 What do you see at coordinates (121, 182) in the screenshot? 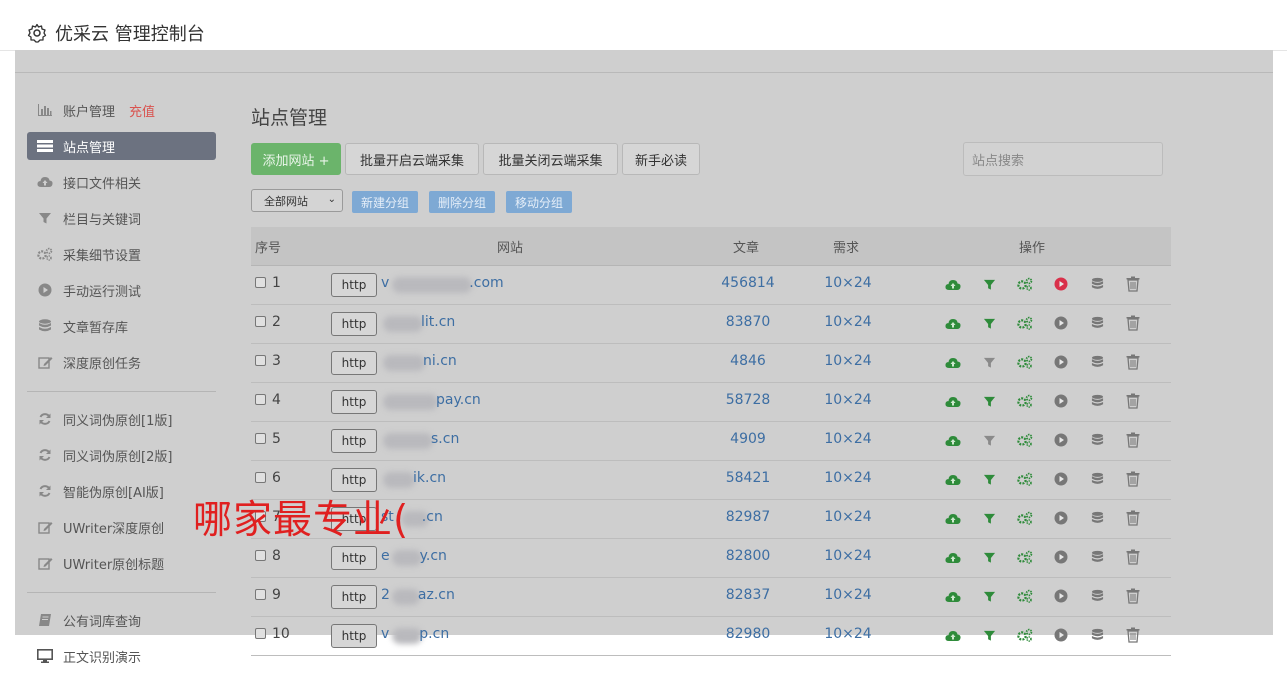
I see `sidebar-item-interface: 接口文件相关` at bounding box center [121, 182].